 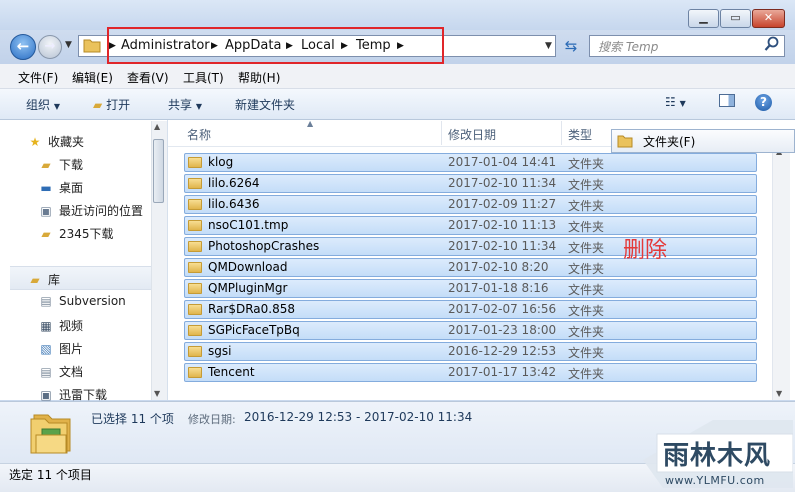 What do you see at coordinates (234, 204) in the screenshot?
I see `file-name: lilo.6436` at bounding box center [234, 204].